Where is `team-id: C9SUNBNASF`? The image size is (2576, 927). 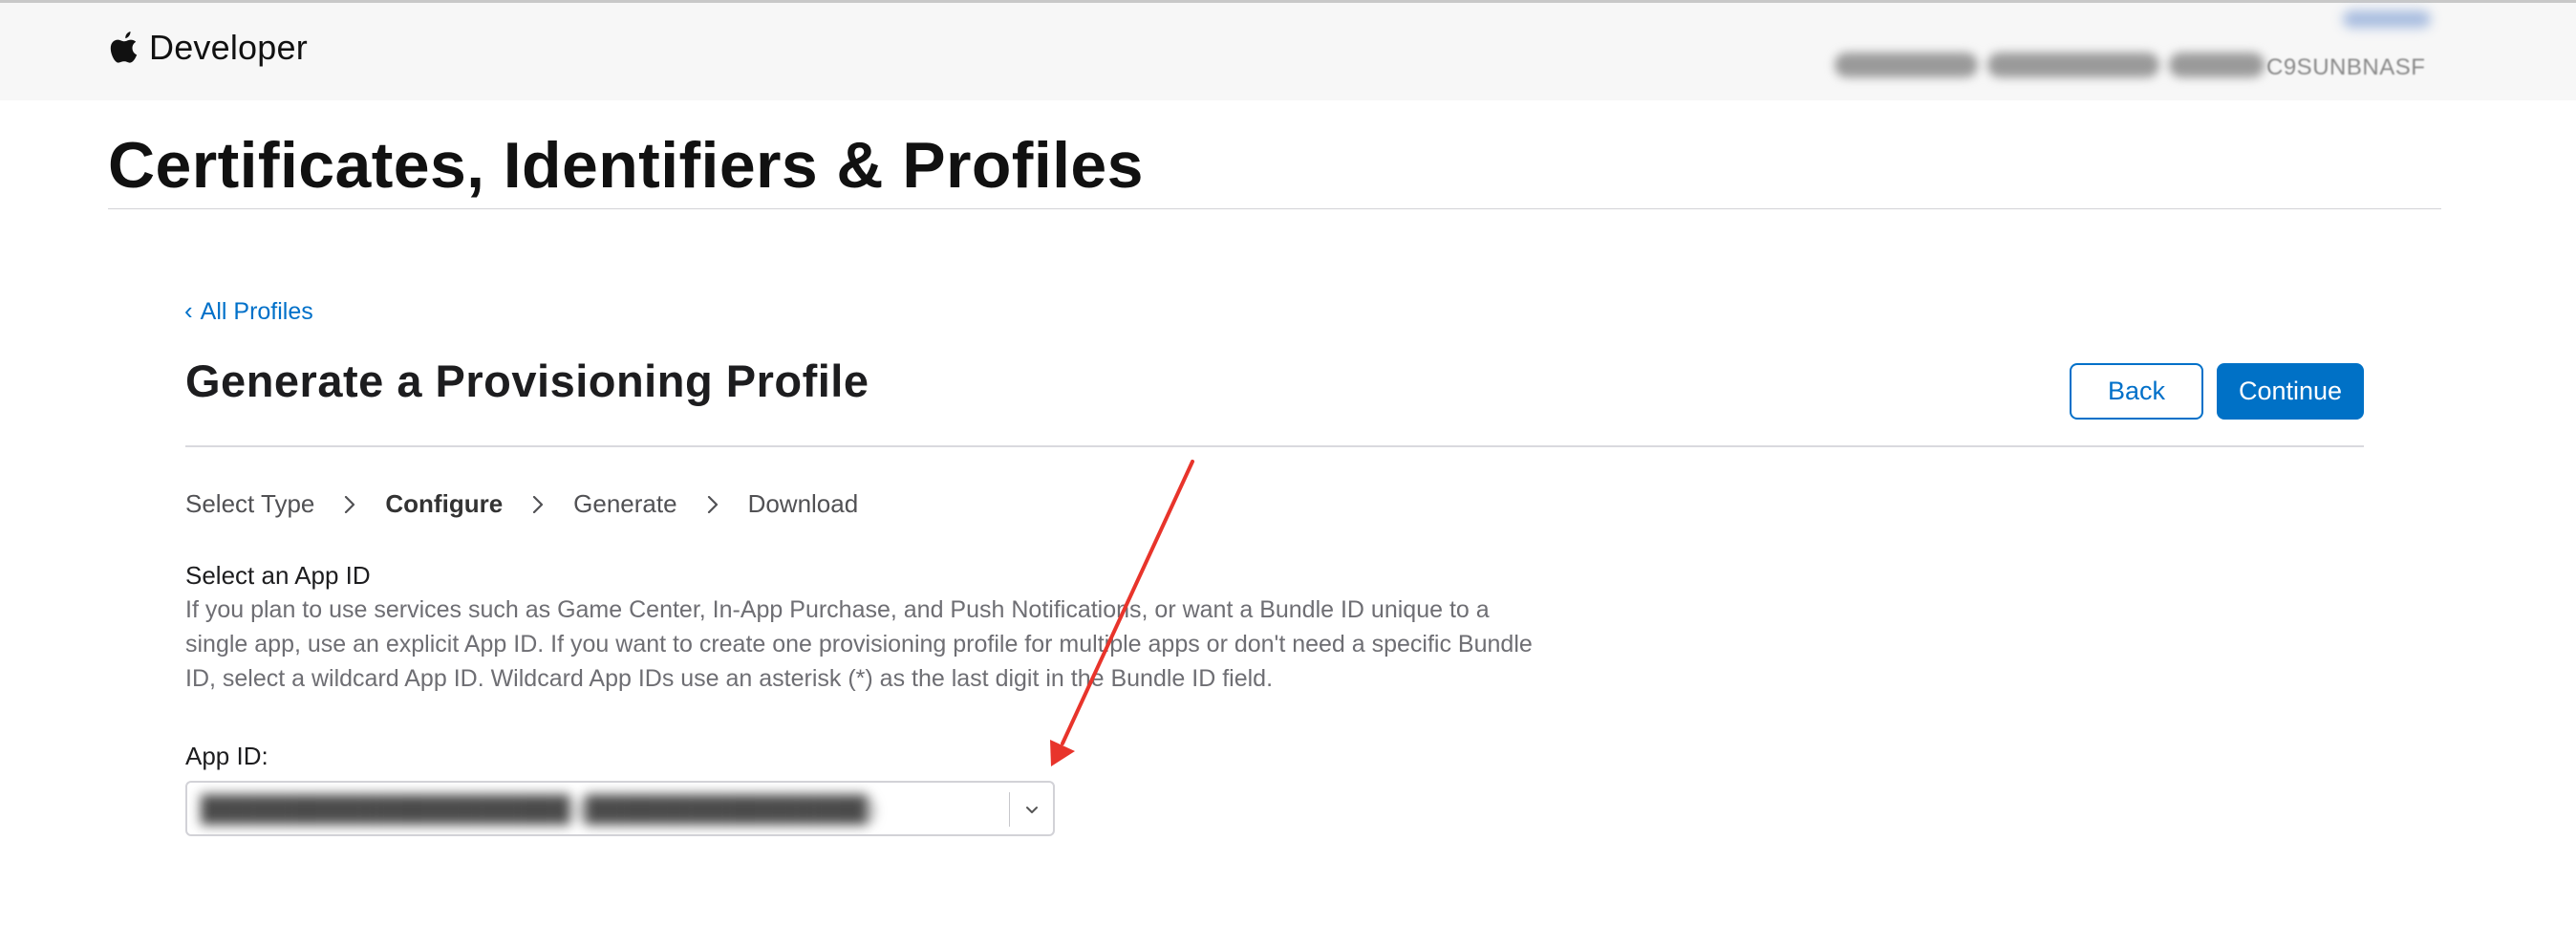 team-id: C9SUNBNASF is located at coordinates (2346, 67).